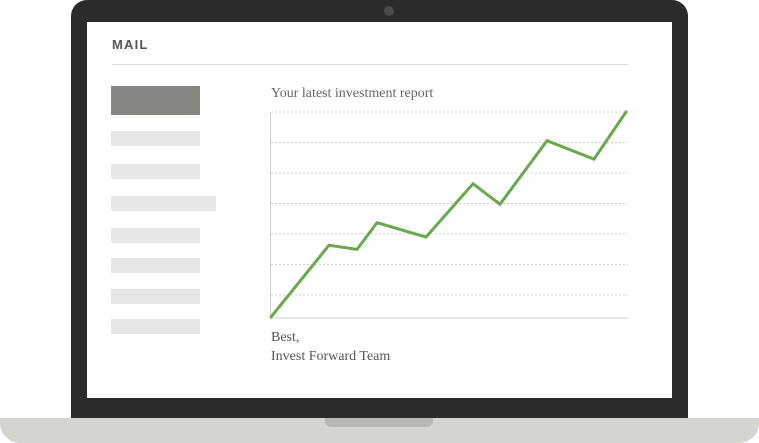 Image resolution: width=759 pixels, height=443 pixels. I want to click on signoff: Best, Invest Forward Team, so click(330, 347).